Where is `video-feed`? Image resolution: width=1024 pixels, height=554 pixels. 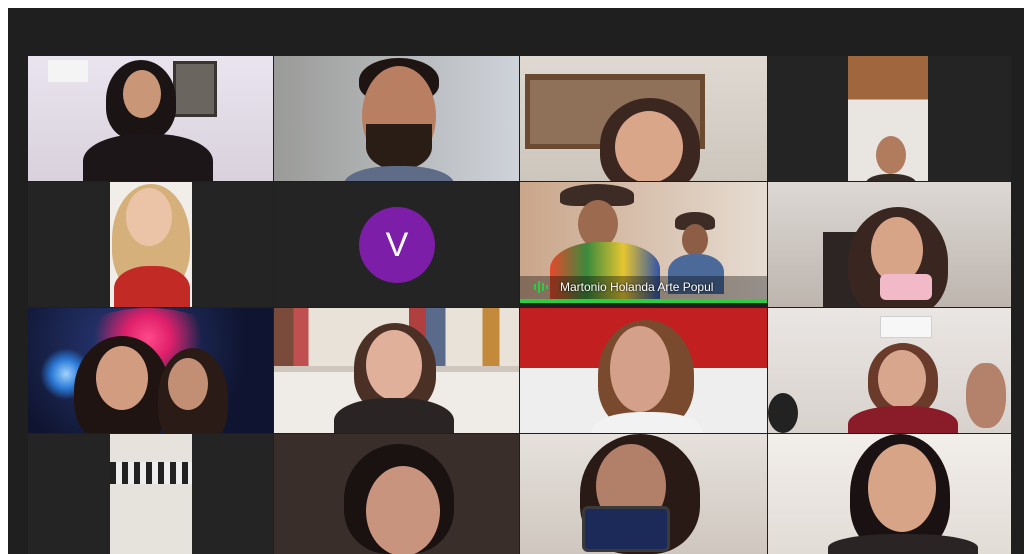 video-feed is located at coordinates (151, 494).